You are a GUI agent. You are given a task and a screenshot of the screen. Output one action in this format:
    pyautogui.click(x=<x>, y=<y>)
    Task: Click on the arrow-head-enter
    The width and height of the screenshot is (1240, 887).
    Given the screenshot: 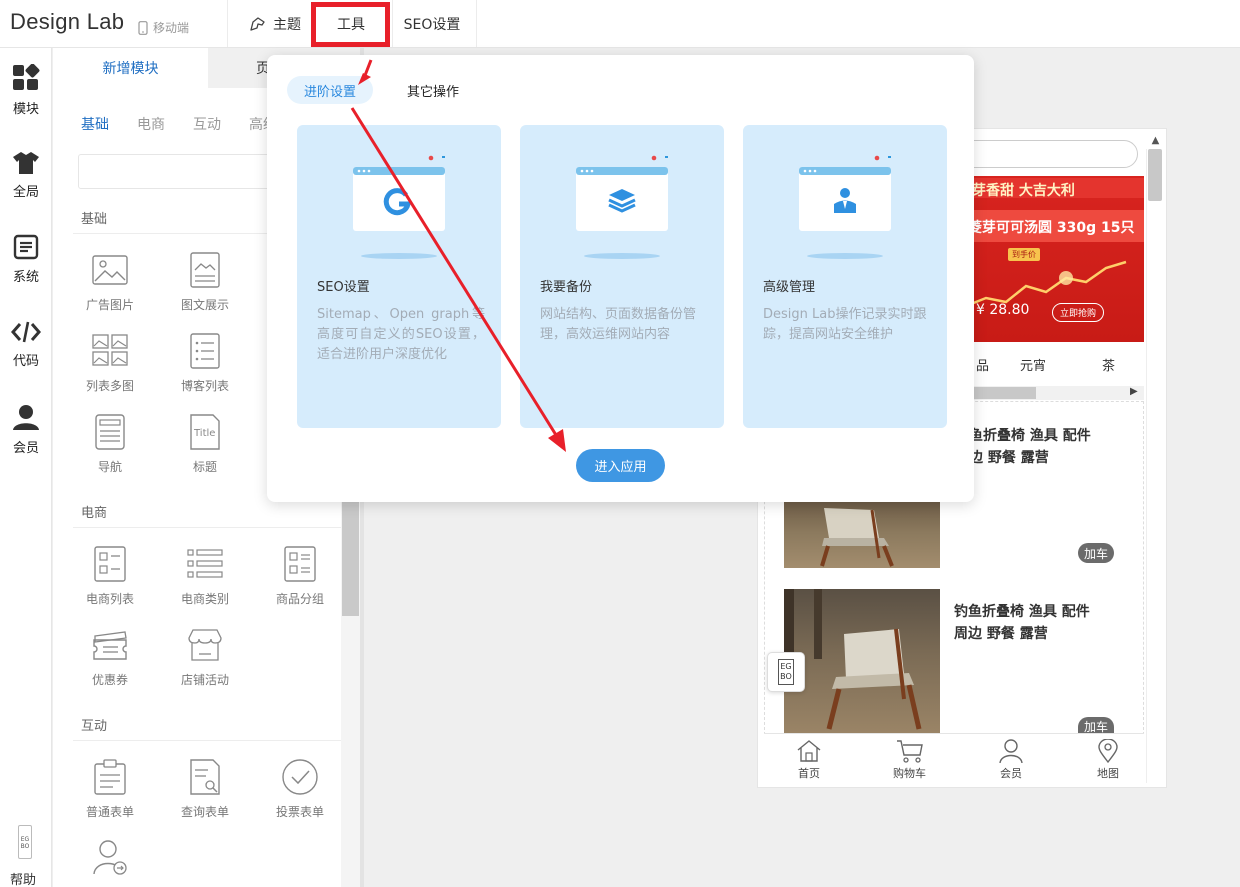 What is the action you would take?
    pyautogui.click(x=557, y=440)
    